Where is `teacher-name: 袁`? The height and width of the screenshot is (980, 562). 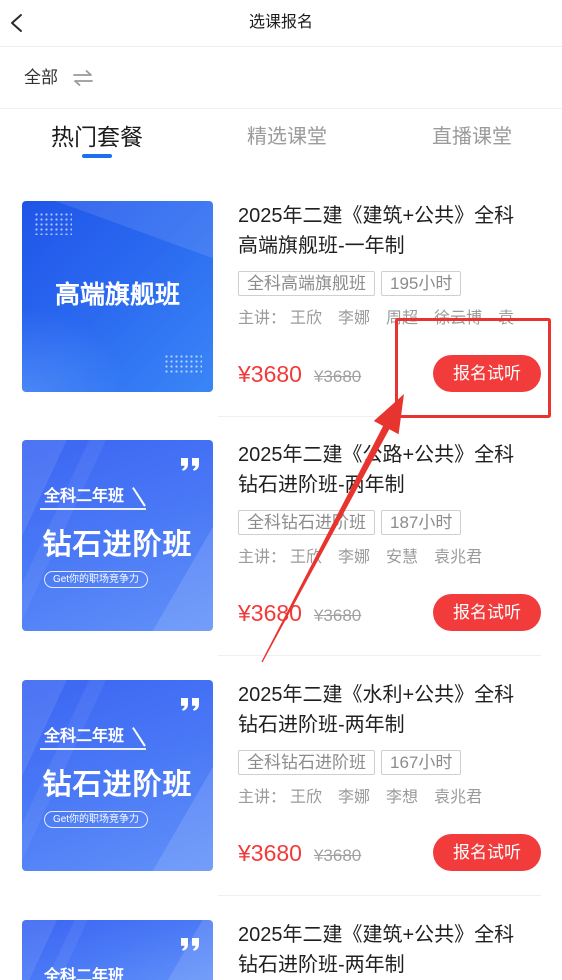
teacher-name: 袁 is located at coordinates (506, 318).